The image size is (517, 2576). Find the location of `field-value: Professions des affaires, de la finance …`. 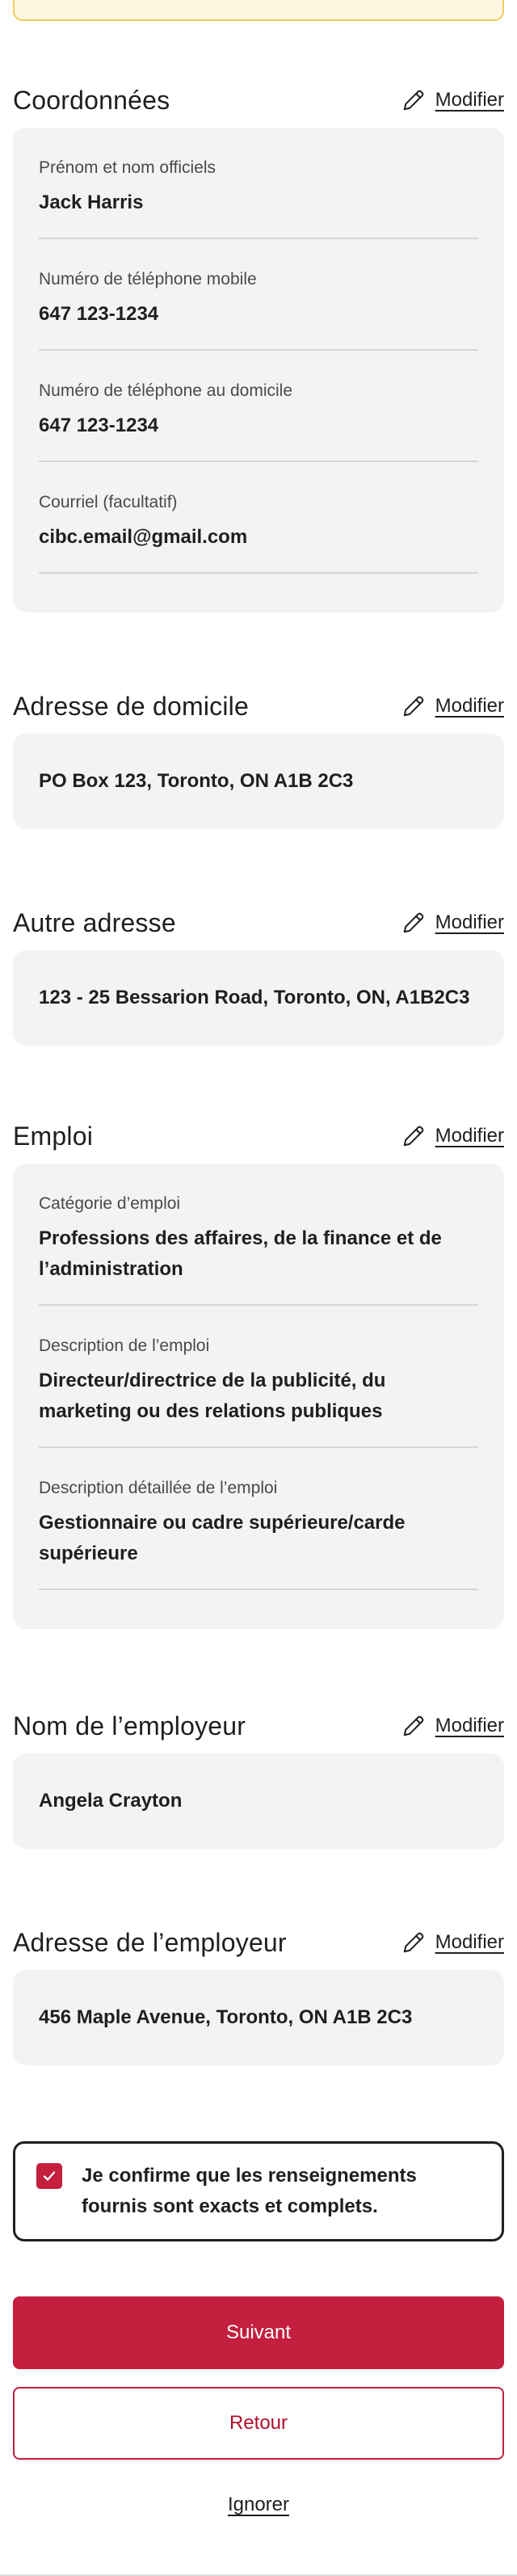

field-value: Professions des affaires, de la finance … is located at coordinates (241, 1253).